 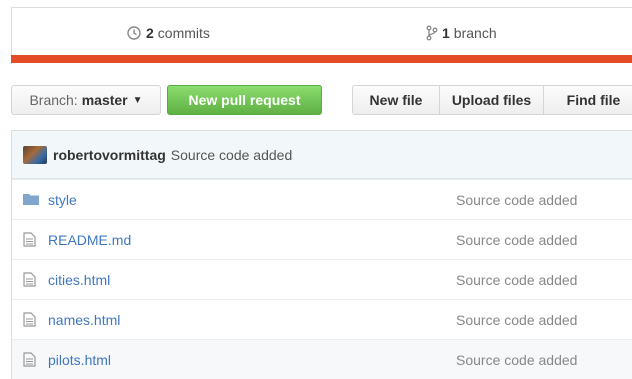 I want to click on branch-prefix: Branch:, so click(x=53, y=100).